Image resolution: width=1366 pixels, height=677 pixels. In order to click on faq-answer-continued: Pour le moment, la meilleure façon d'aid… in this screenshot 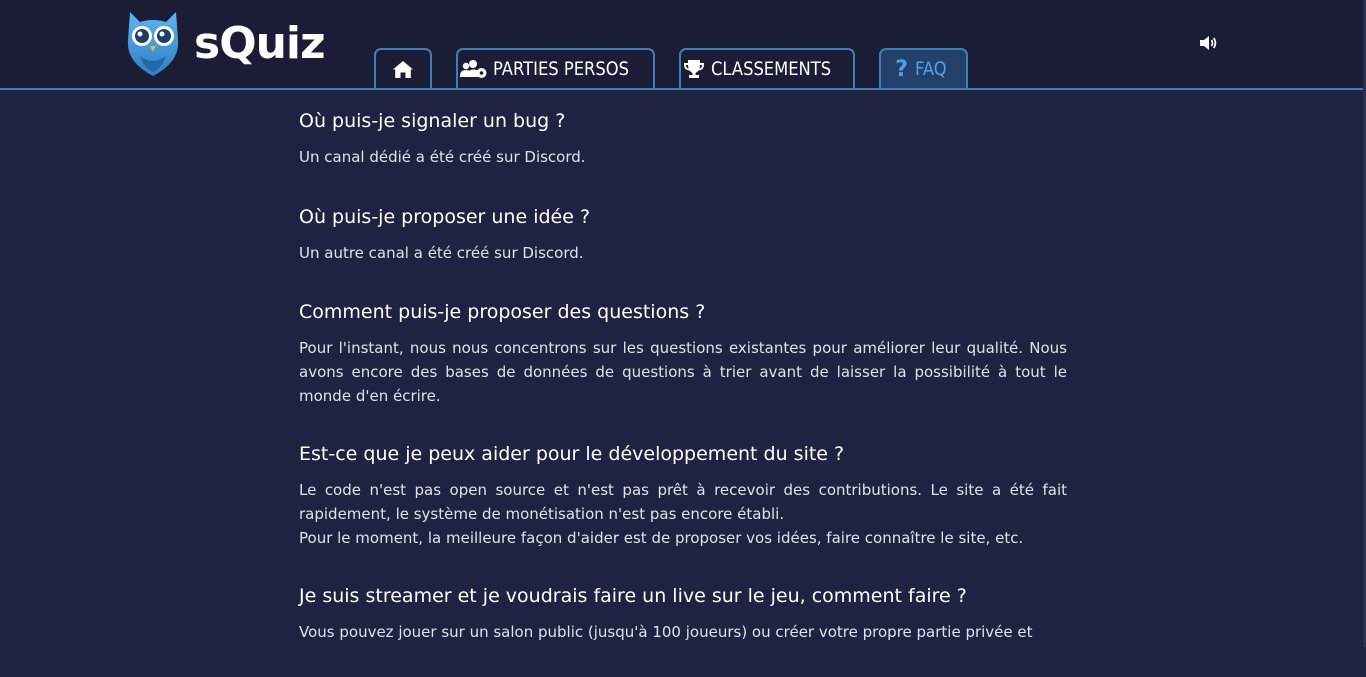, I will do `click(661, 538)`.